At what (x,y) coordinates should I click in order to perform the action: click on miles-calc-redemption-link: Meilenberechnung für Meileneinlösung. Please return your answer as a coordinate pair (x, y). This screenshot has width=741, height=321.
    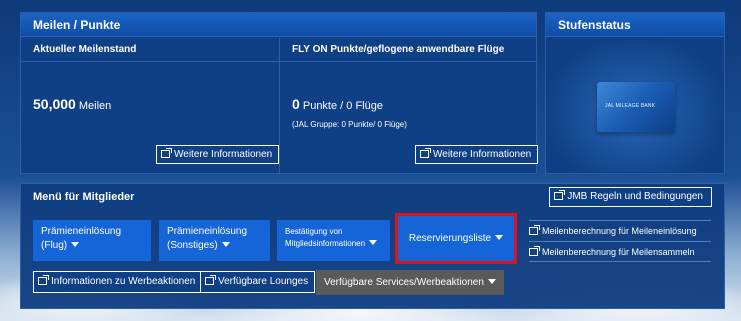
    Looking at the image, I should click on (620, 230).